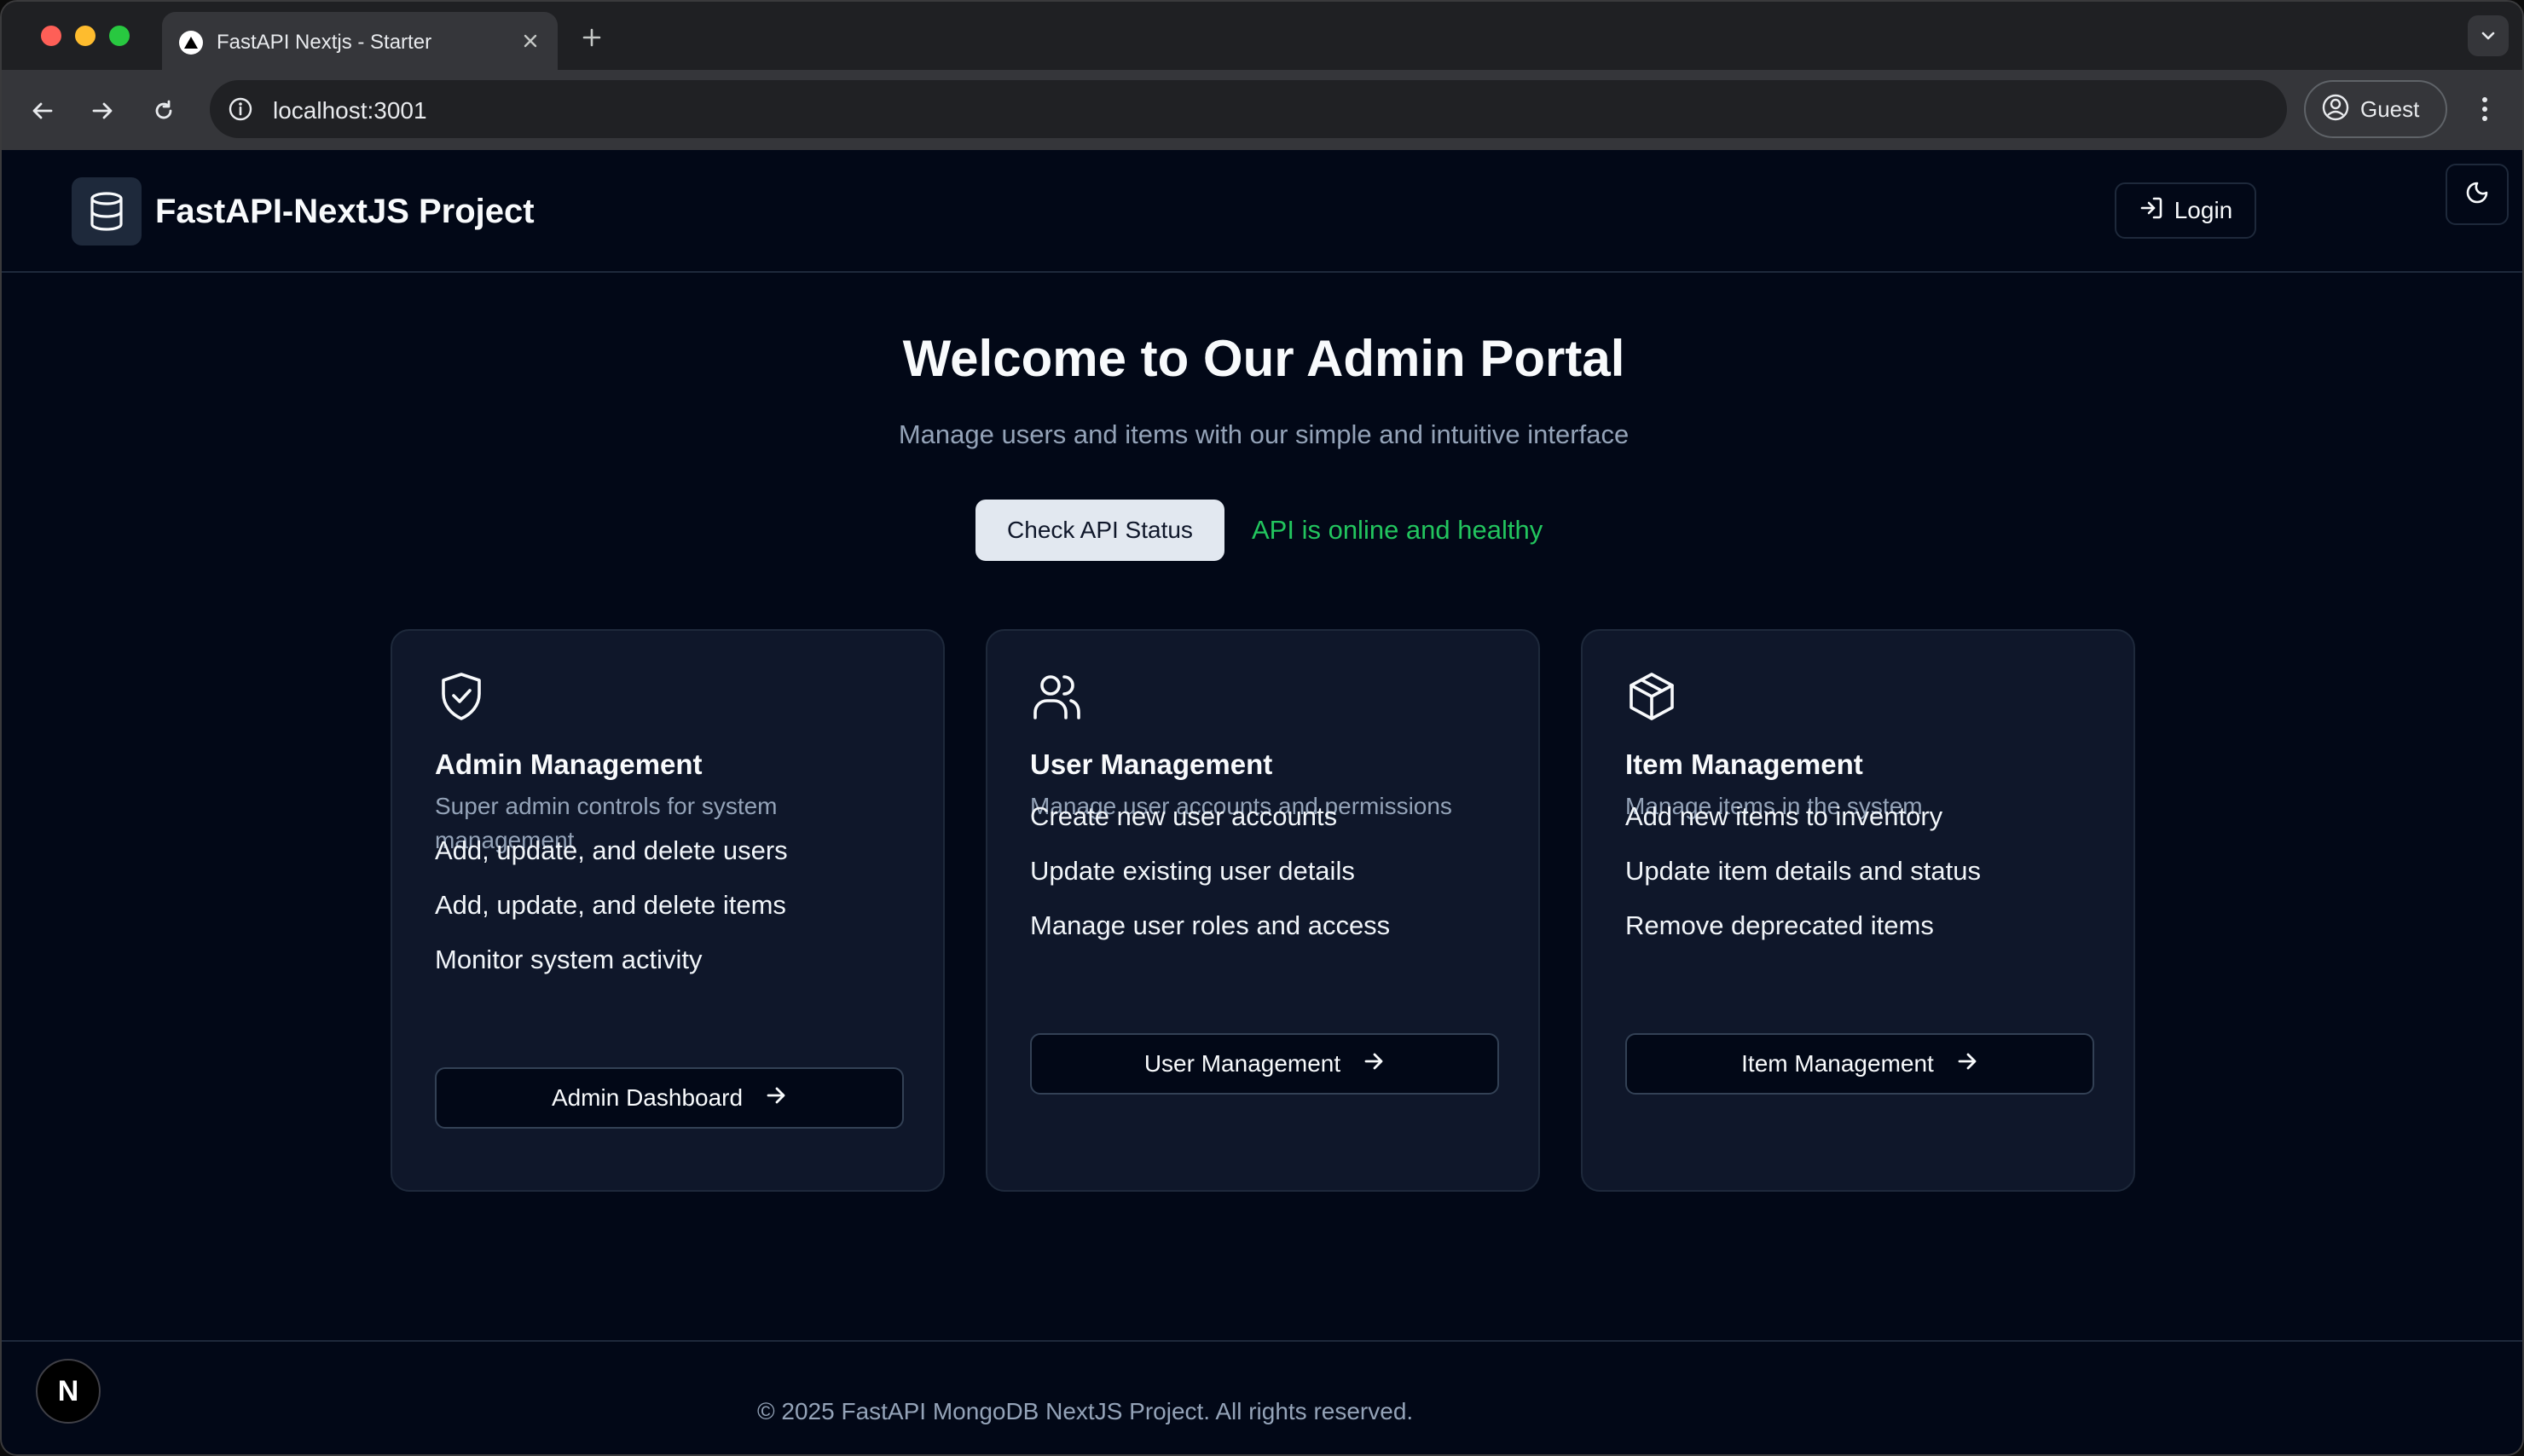  I want to click on user-management-button: User Management, so click(1264, 1064).